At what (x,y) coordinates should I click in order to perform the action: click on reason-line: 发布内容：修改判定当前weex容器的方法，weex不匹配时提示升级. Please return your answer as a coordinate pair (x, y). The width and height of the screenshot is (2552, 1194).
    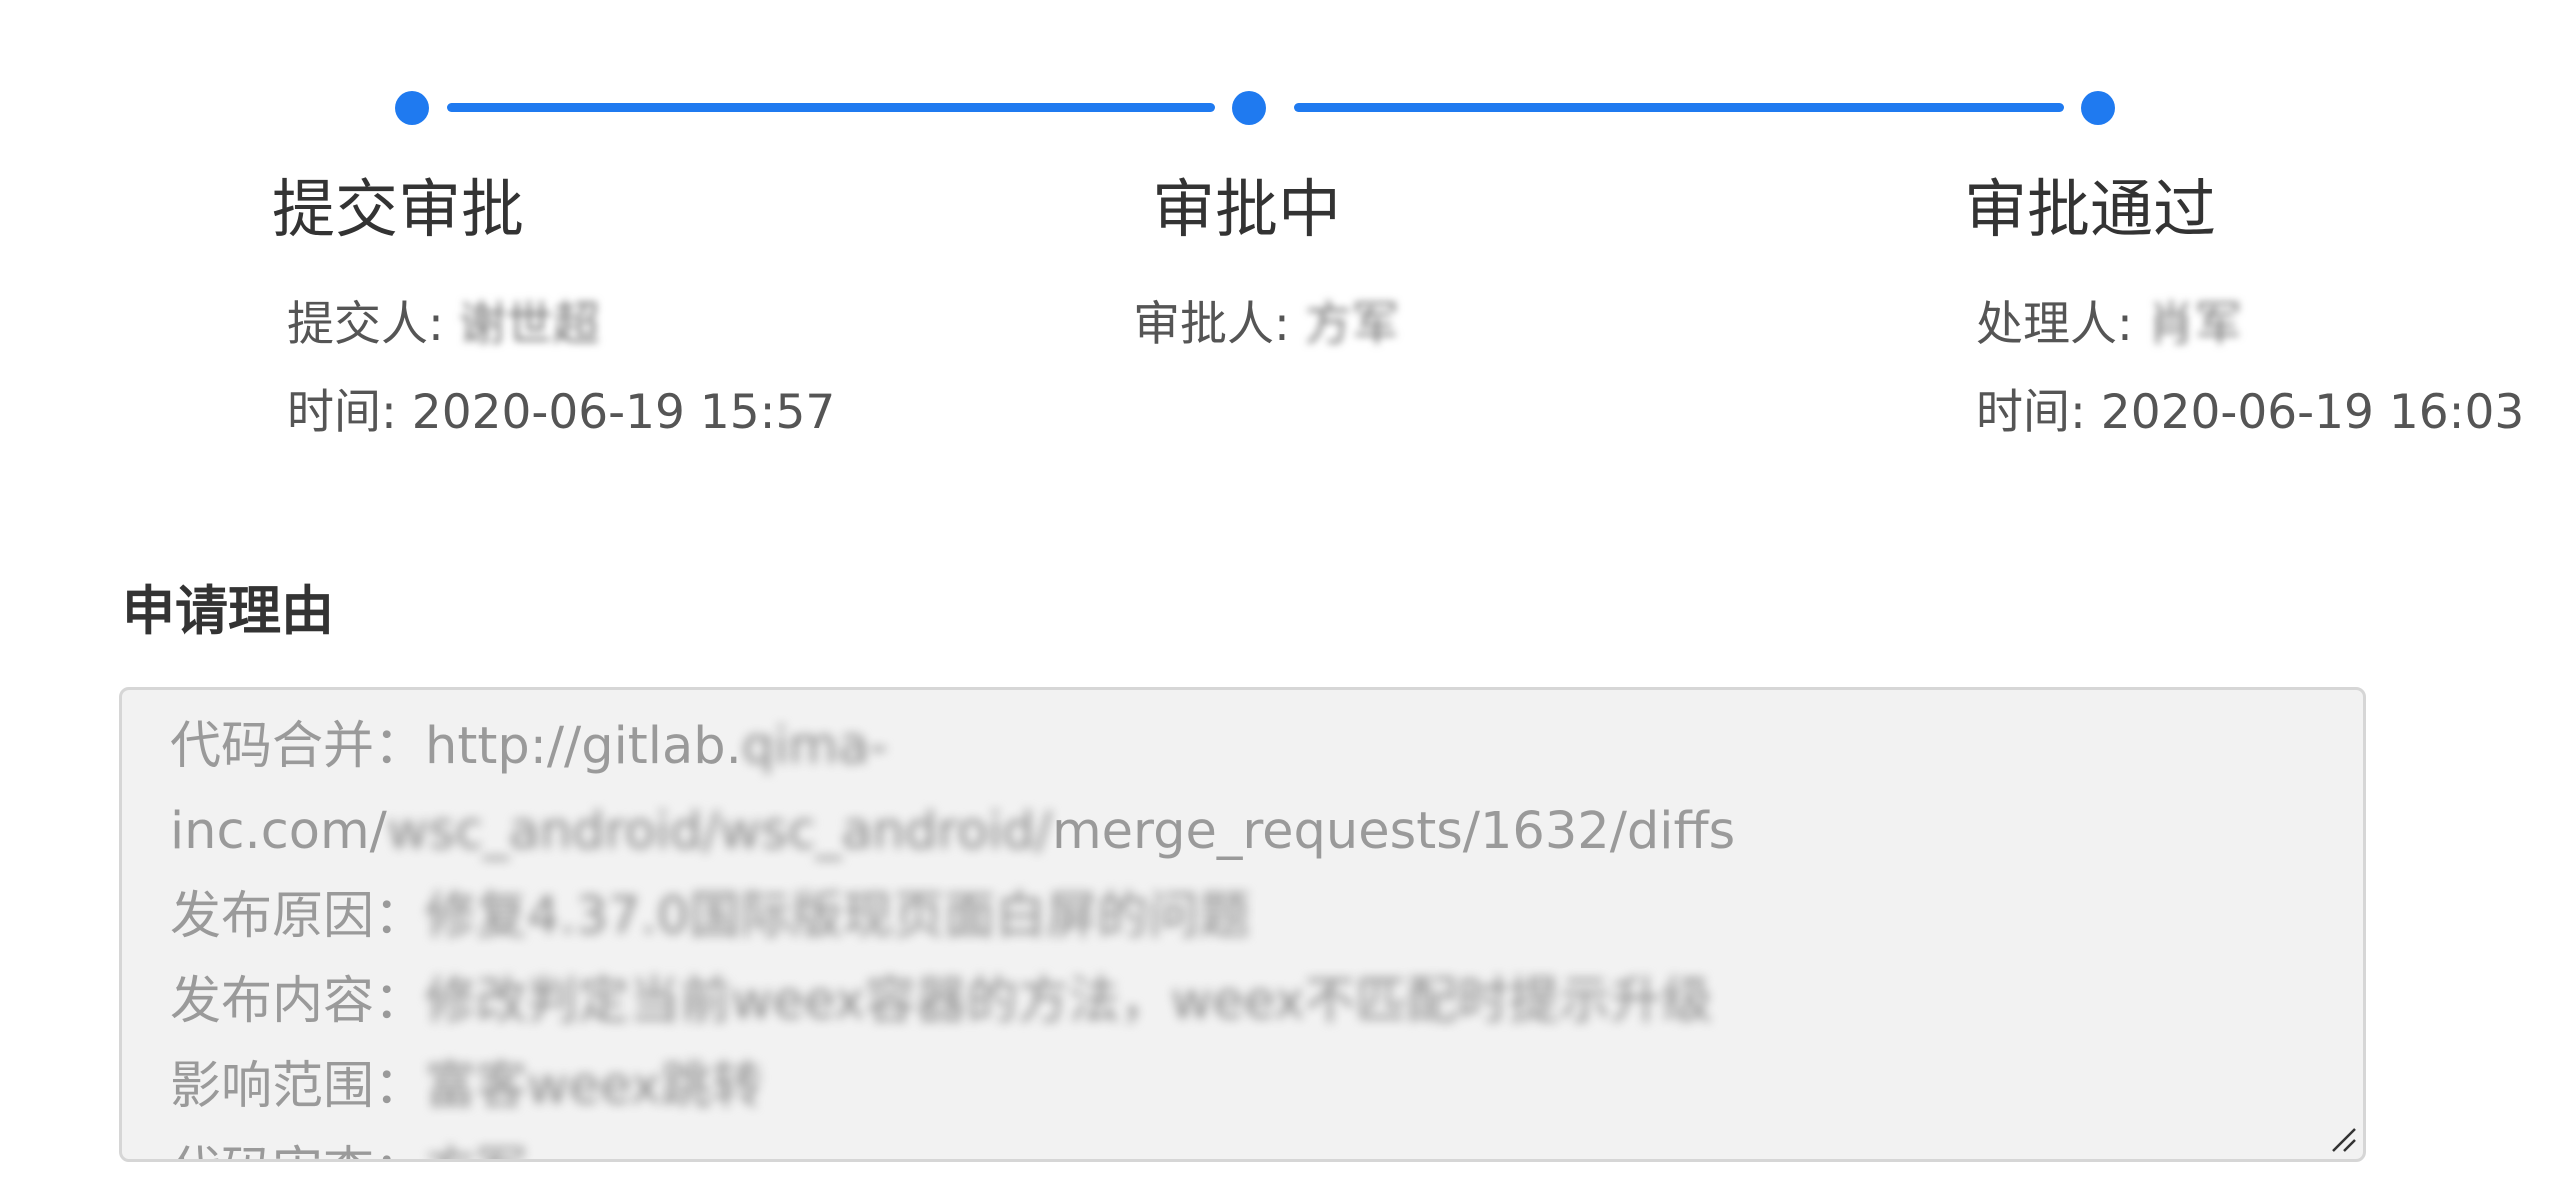
    Looking at the image, I should click on (1250, 1001).